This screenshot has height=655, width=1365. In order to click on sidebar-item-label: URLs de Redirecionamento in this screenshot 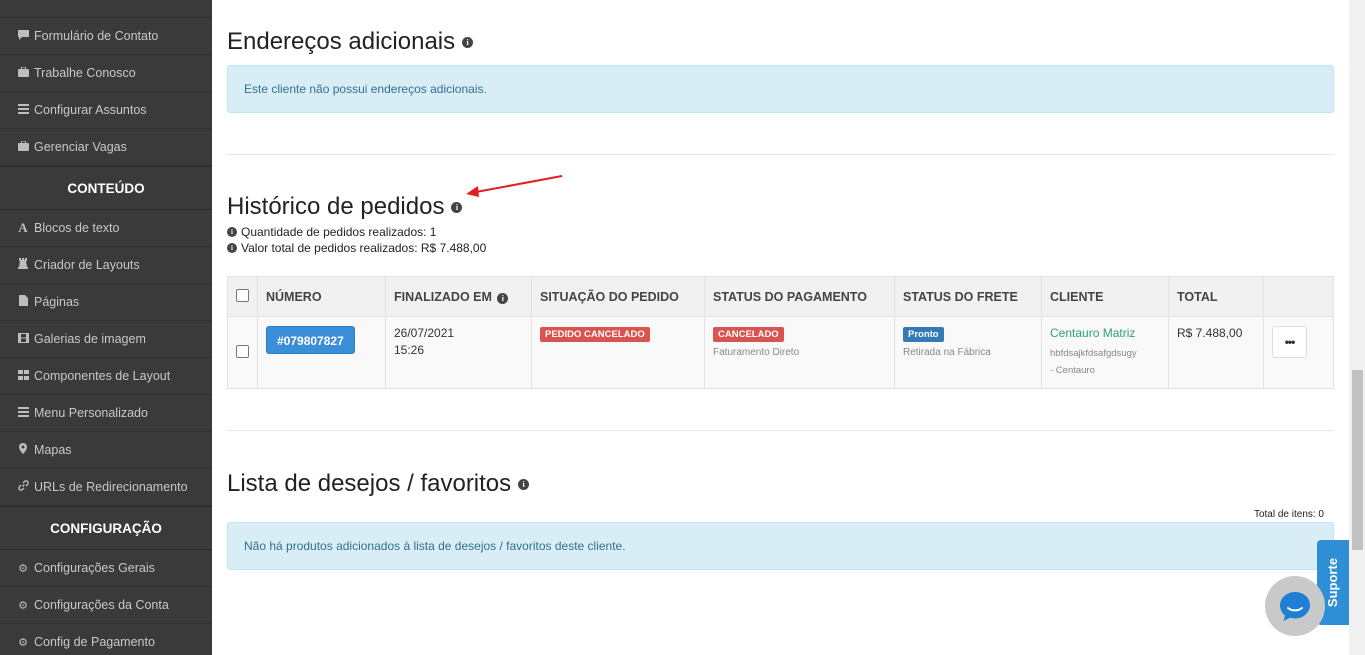, I will do `click(111, 487)`.